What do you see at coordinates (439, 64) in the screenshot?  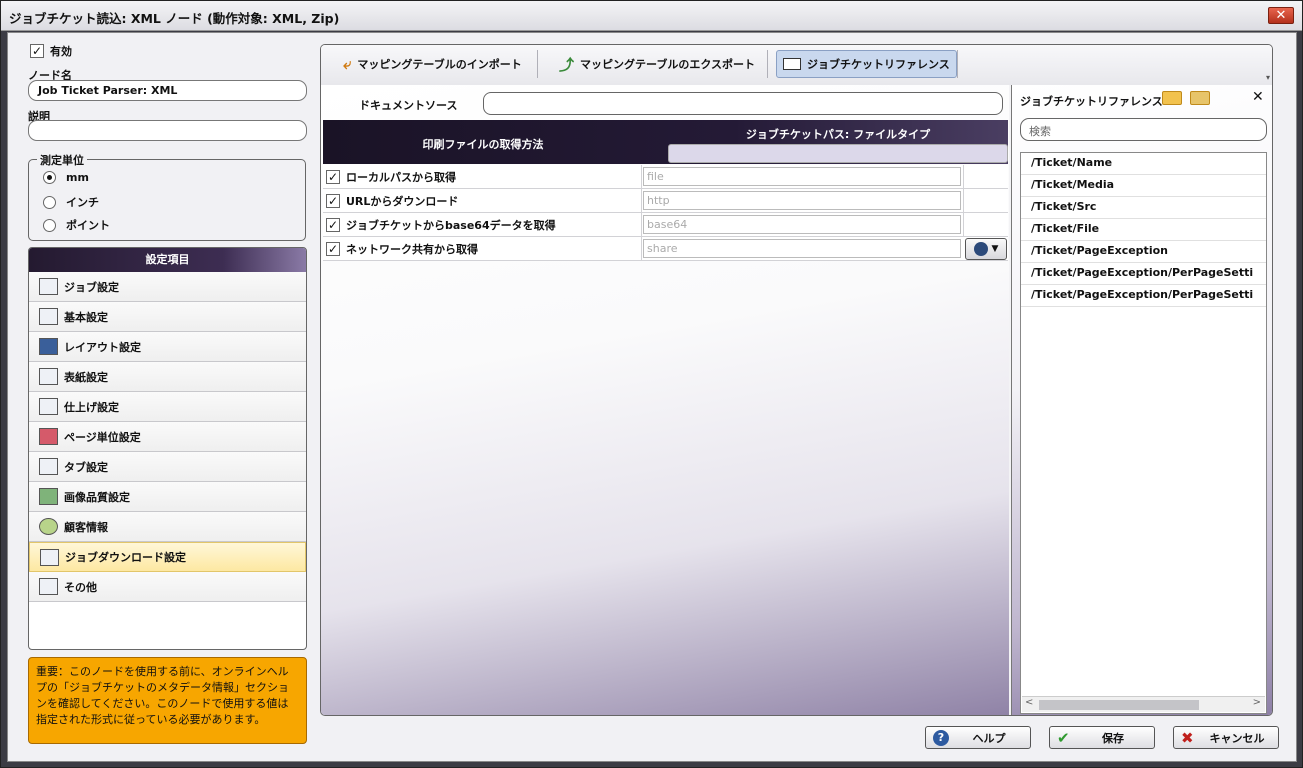 I see `import-label: マッピングテーブルのインポート` at bounding box center [439, 64].